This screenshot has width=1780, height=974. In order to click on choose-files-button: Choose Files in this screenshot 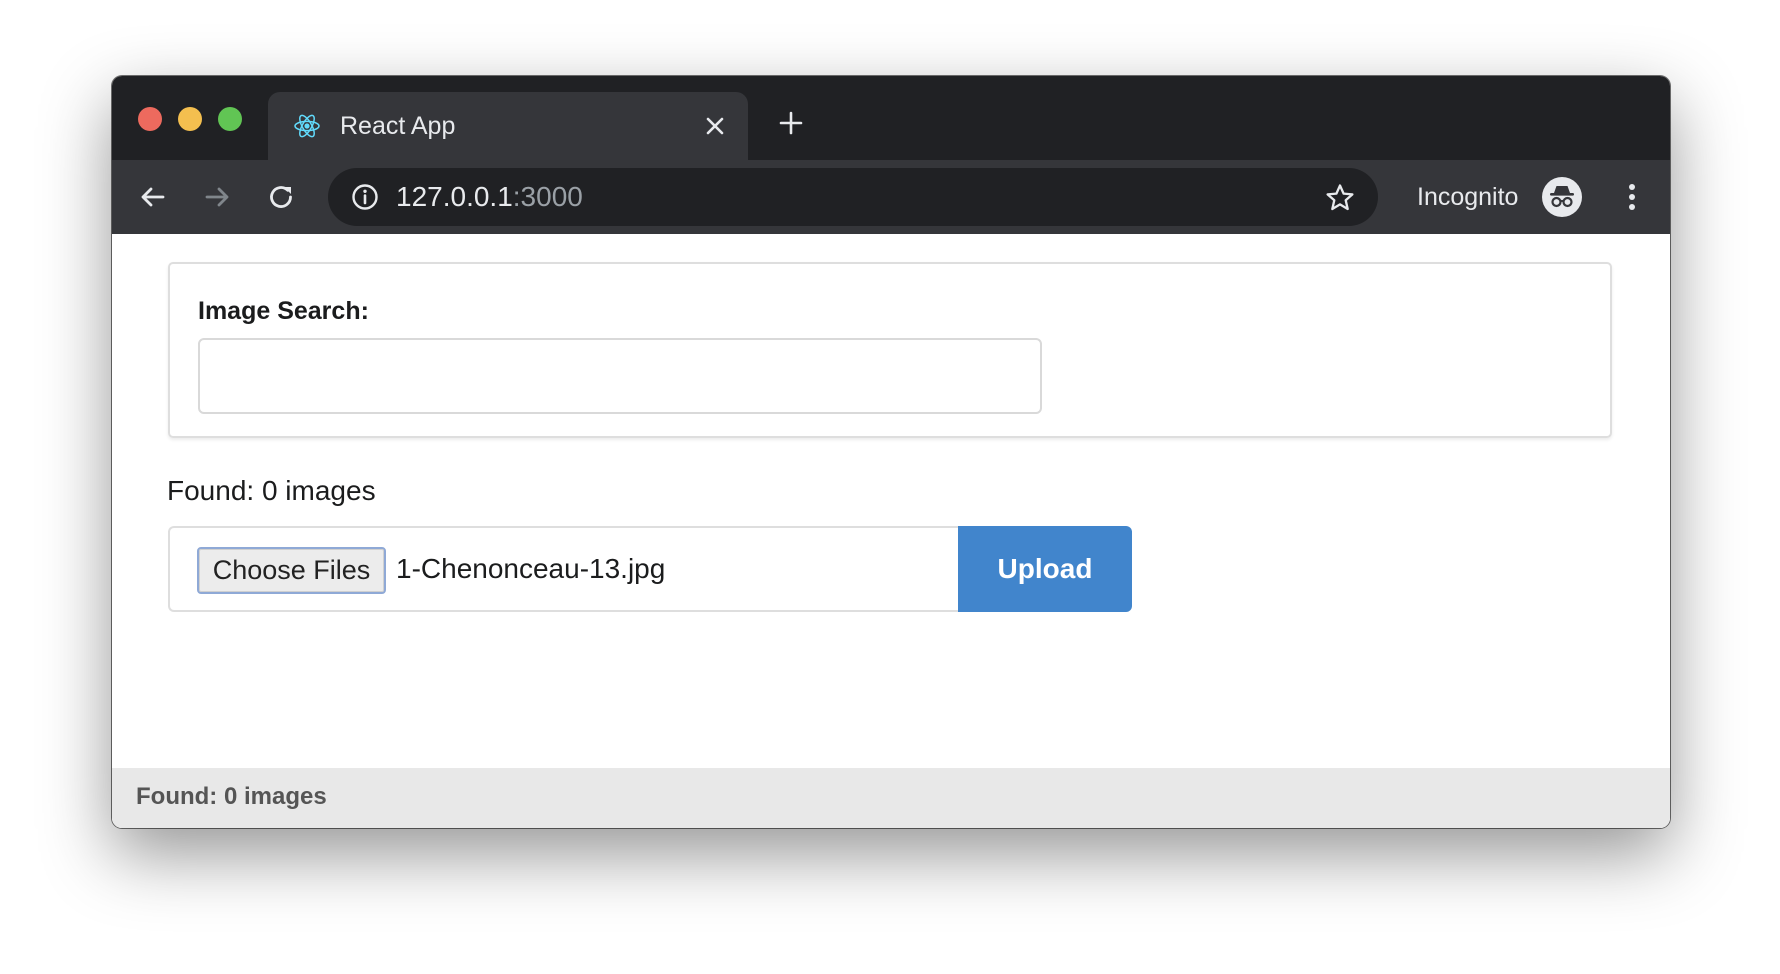, I will do `click(291, 570)`.